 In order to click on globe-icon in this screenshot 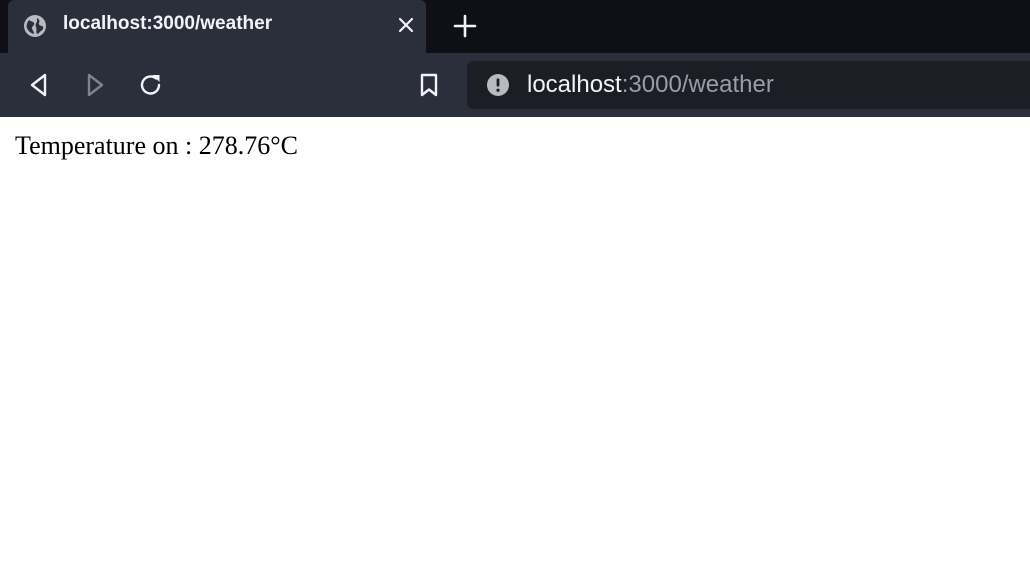, I will do `click(35, 26)`.